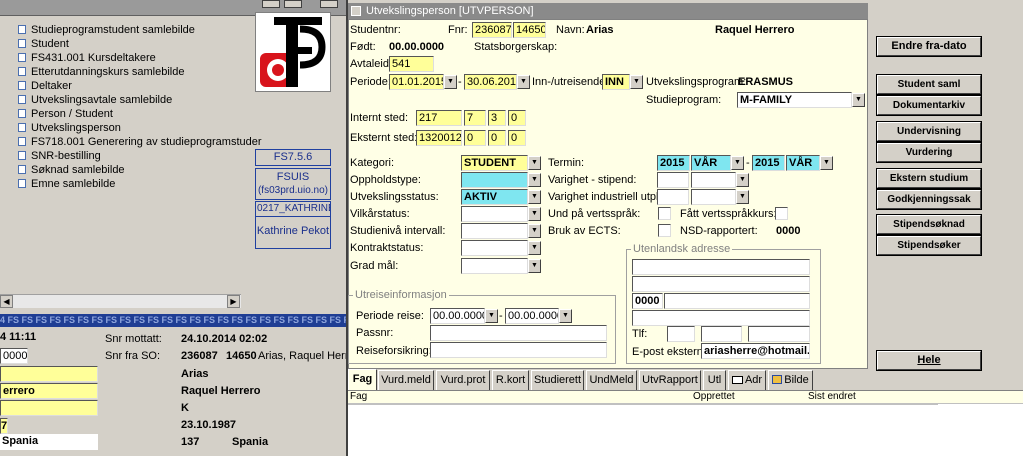 The height and width of the screenshot is (456, 1023). What do you see at coordinates (497, 118) in the screenshot?
I see `internt-sted-inst2: 3` at bounding box center [497, 118].